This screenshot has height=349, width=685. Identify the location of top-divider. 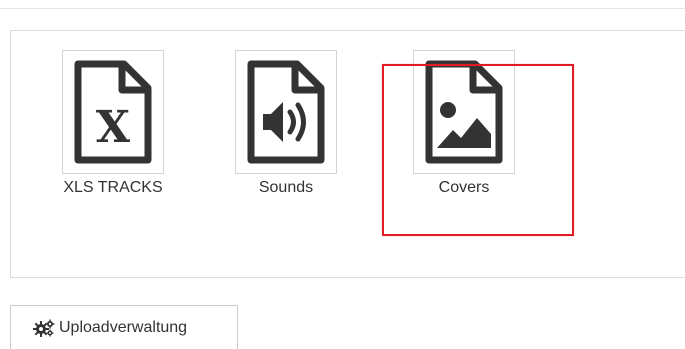
(342, 8).